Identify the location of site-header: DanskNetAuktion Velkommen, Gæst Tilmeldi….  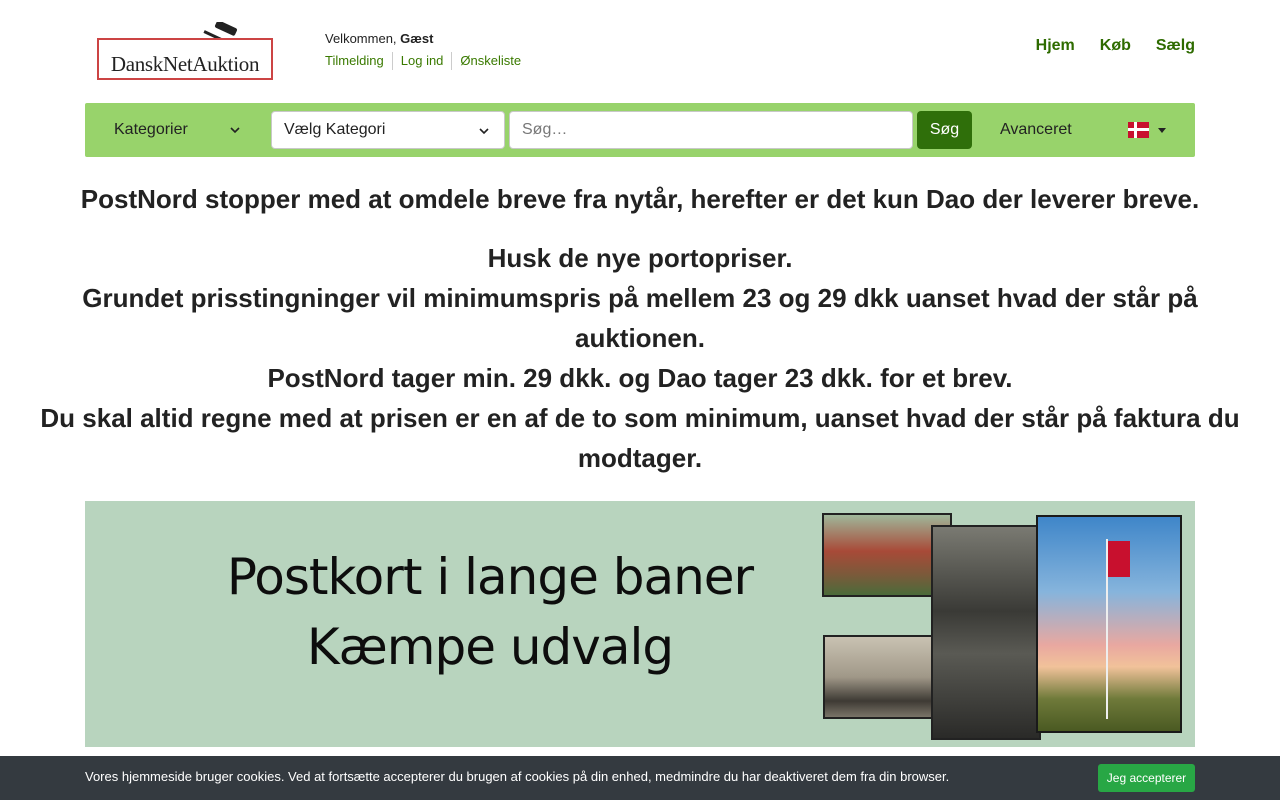
(640, 50).